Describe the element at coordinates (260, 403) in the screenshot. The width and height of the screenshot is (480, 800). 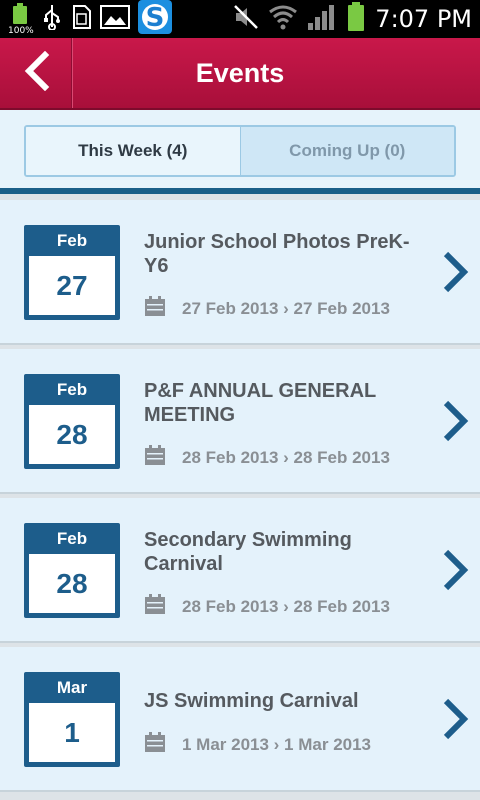
I see `event-title: P&F ANNUAL GENERAL MEETING` at that location.